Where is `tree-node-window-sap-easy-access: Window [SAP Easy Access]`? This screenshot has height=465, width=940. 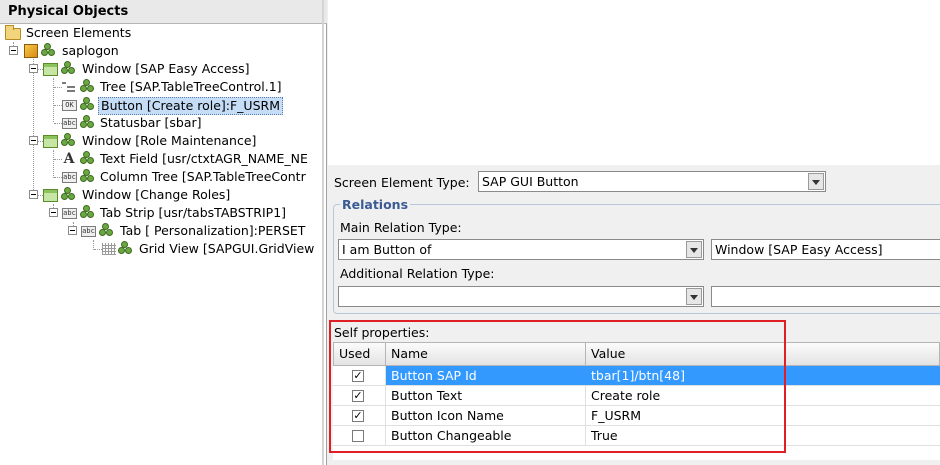
tree-node-window-sap-easy-access: Window [SAP Easy Access] is located at coordinates (160, 69).